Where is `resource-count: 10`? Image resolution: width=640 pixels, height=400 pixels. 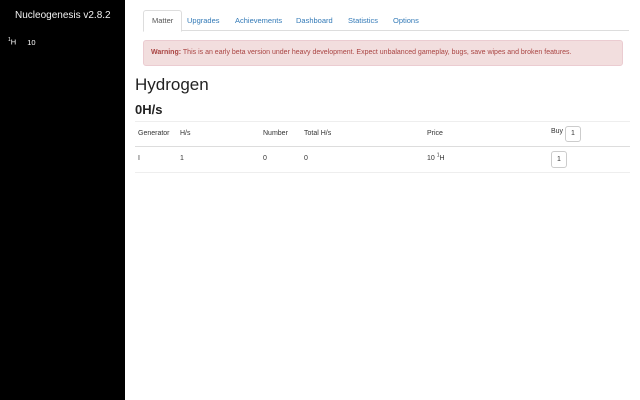 resource-count: 10 is located at coordinates (31, 42).